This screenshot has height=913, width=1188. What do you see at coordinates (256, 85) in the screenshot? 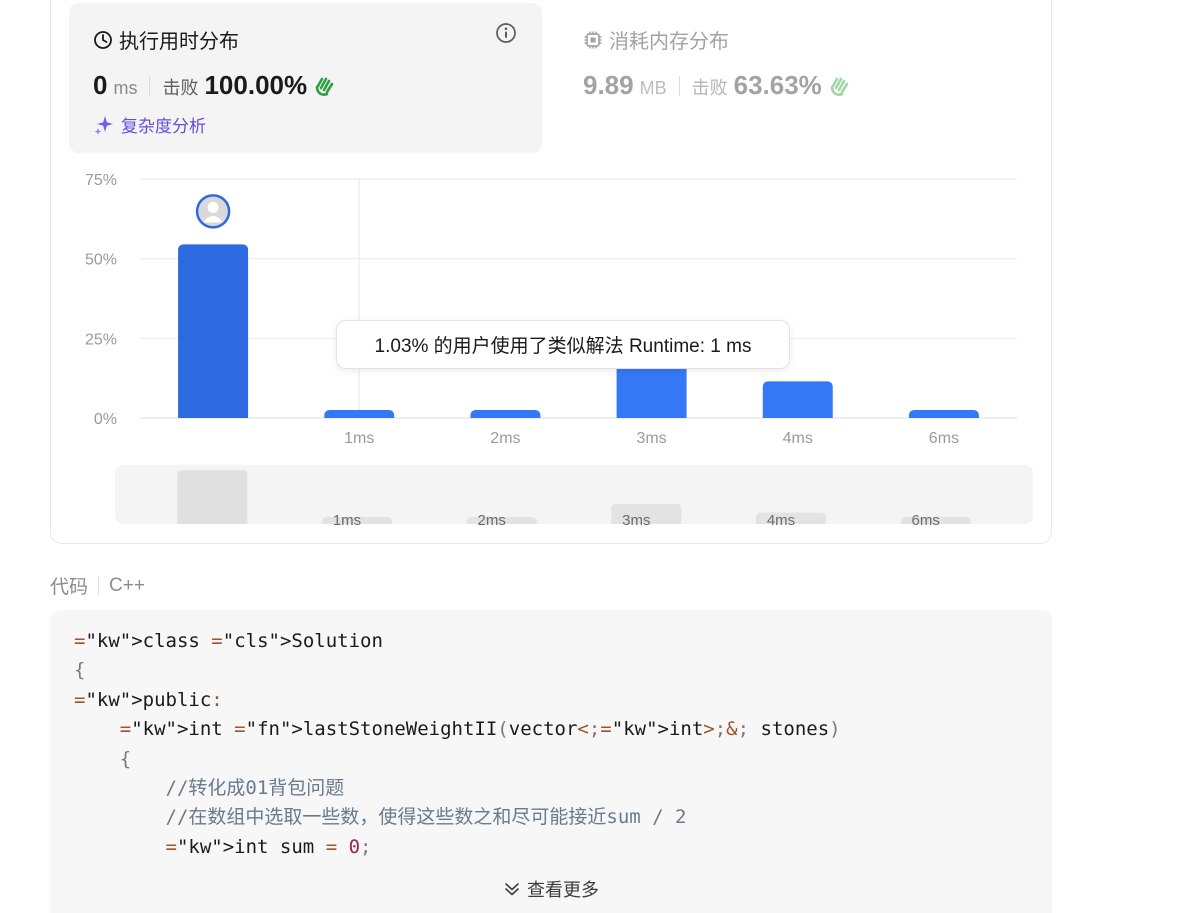
I see `runtime-beats-value: 100.00%` at bounding box center [256, 85].